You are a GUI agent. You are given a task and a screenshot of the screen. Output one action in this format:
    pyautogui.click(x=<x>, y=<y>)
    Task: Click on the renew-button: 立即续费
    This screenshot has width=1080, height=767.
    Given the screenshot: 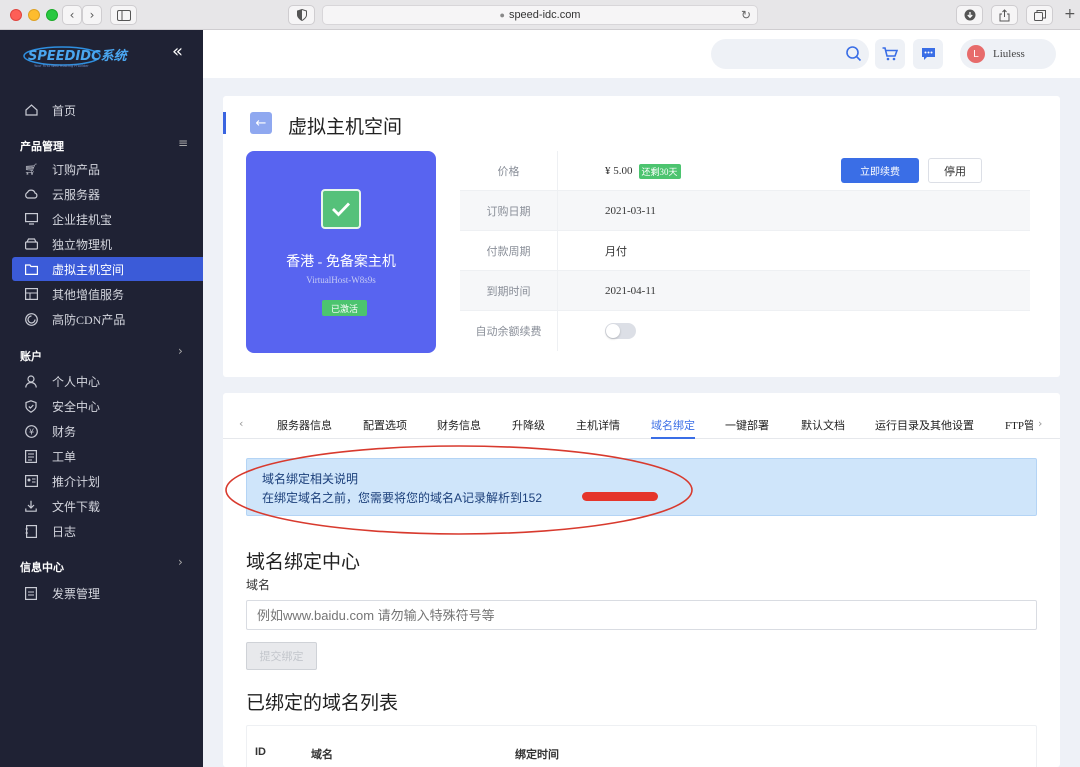 What is the action you would take?
    pyautogui.click(x=880, y=170)
    